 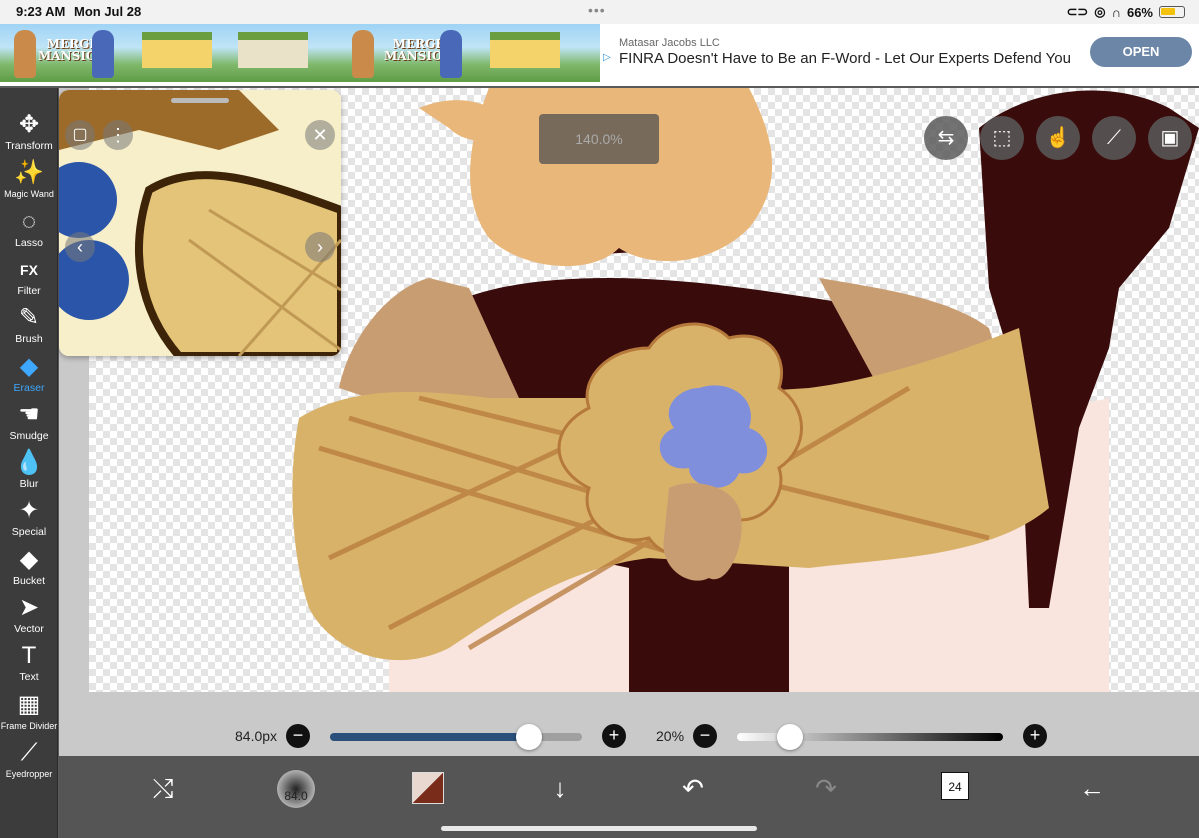 I want to click on reference-next-icon: ›, so click(x=320, y=247).